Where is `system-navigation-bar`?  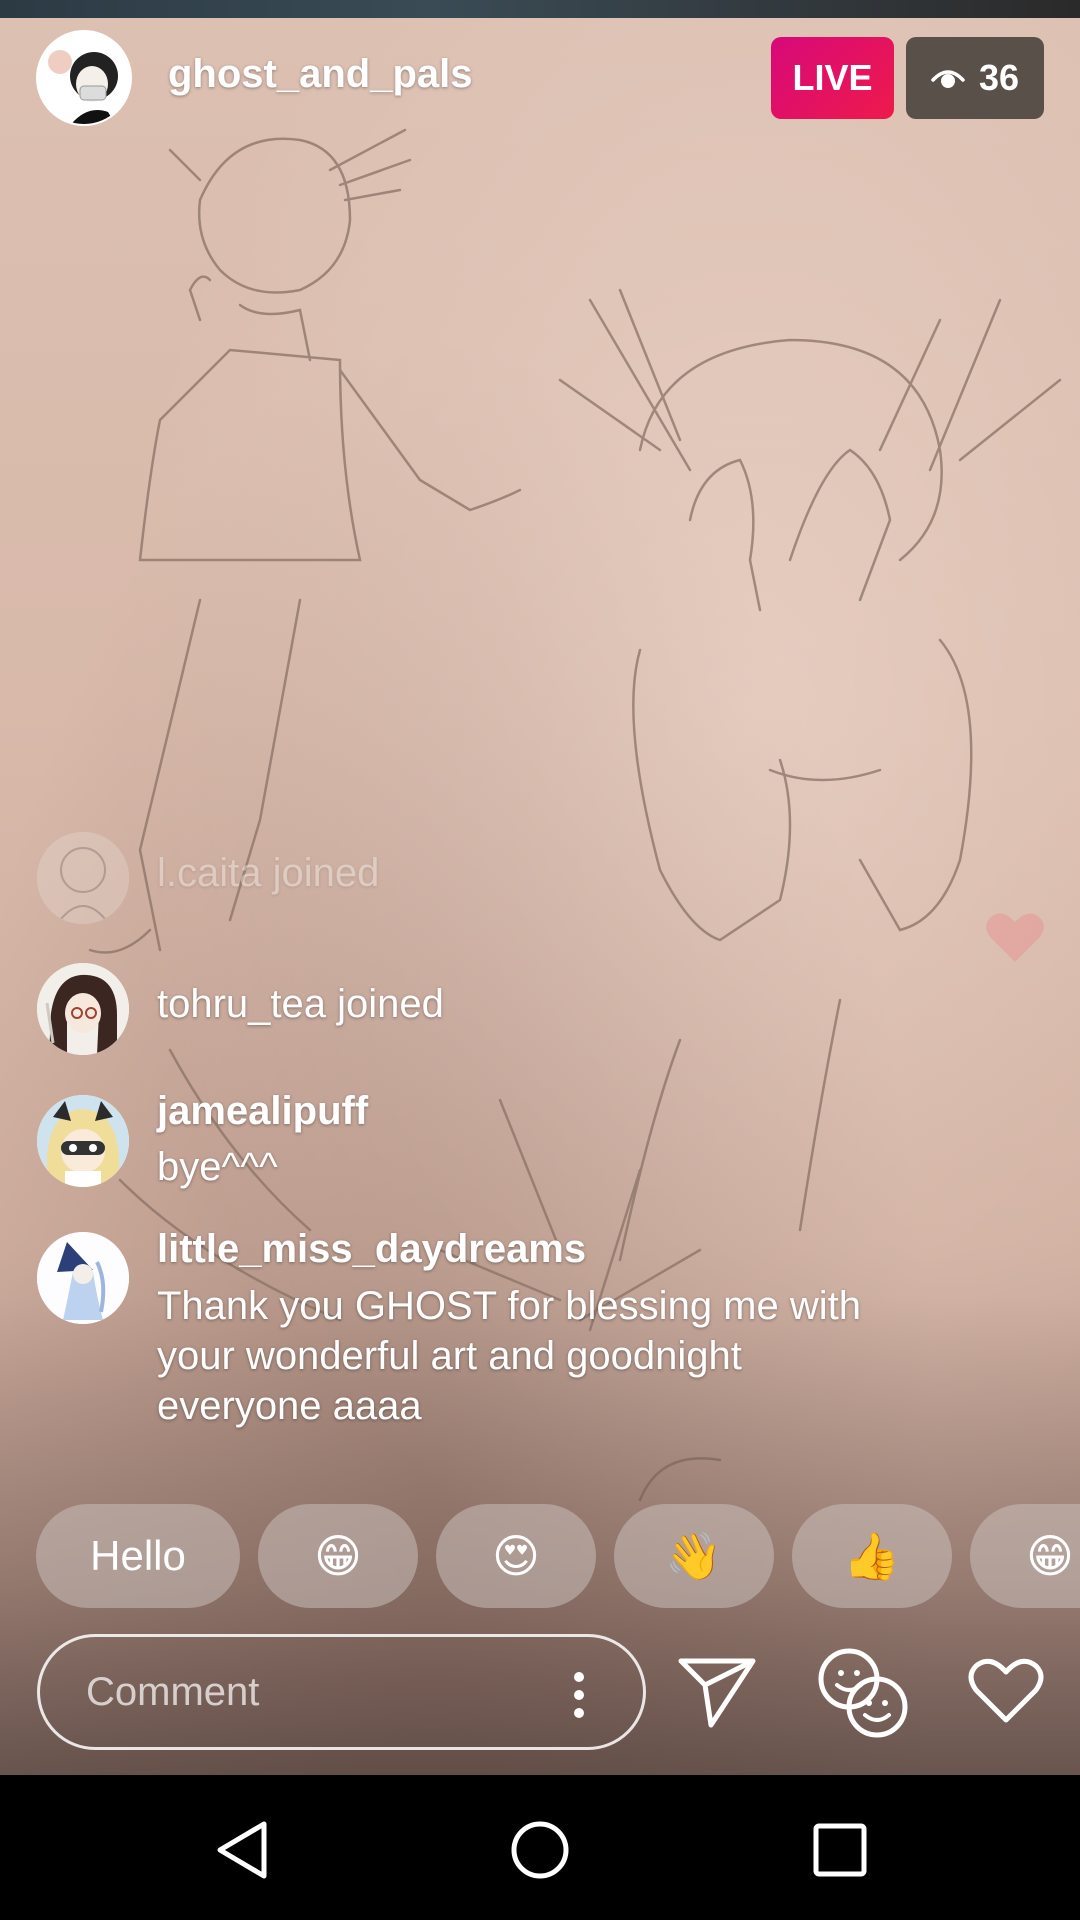 system-navigation-bar is located at coordinates (540, 1847).